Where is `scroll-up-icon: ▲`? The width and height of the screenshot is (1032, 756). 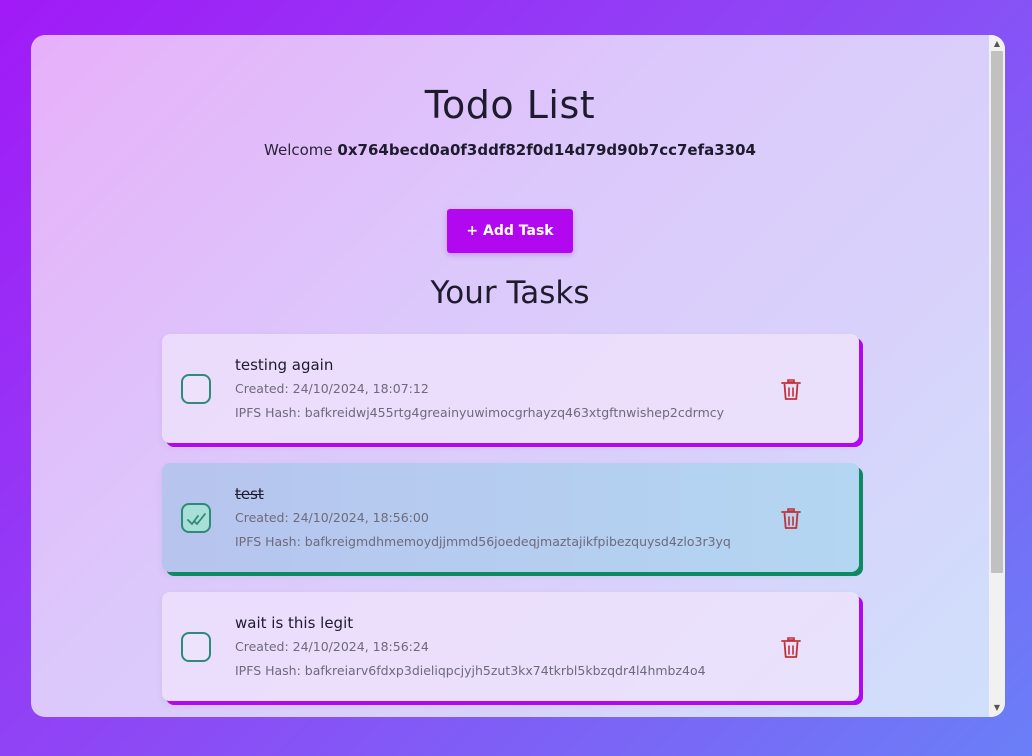
scroll-up-icon: ▲ is located at coordinates (997, 44).